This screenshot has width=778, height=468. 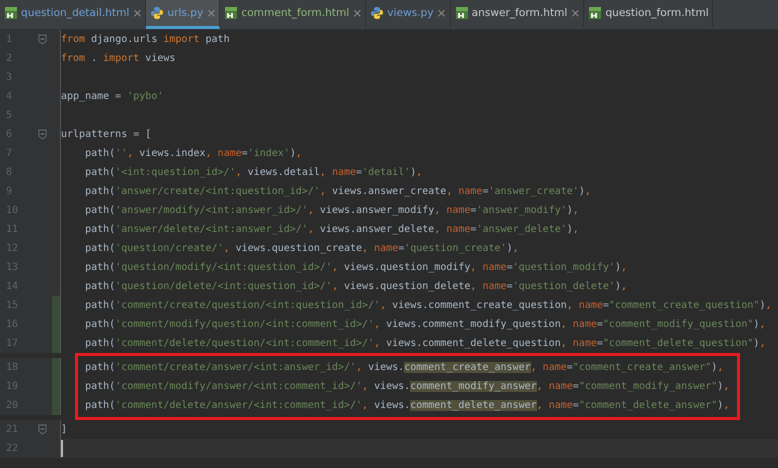 What do you see at coordinates (301, 248) in the screenshot?
I see `code-line: path('question/create/', views.question_create, name='question_create'),` at bounding box center [301, 248].